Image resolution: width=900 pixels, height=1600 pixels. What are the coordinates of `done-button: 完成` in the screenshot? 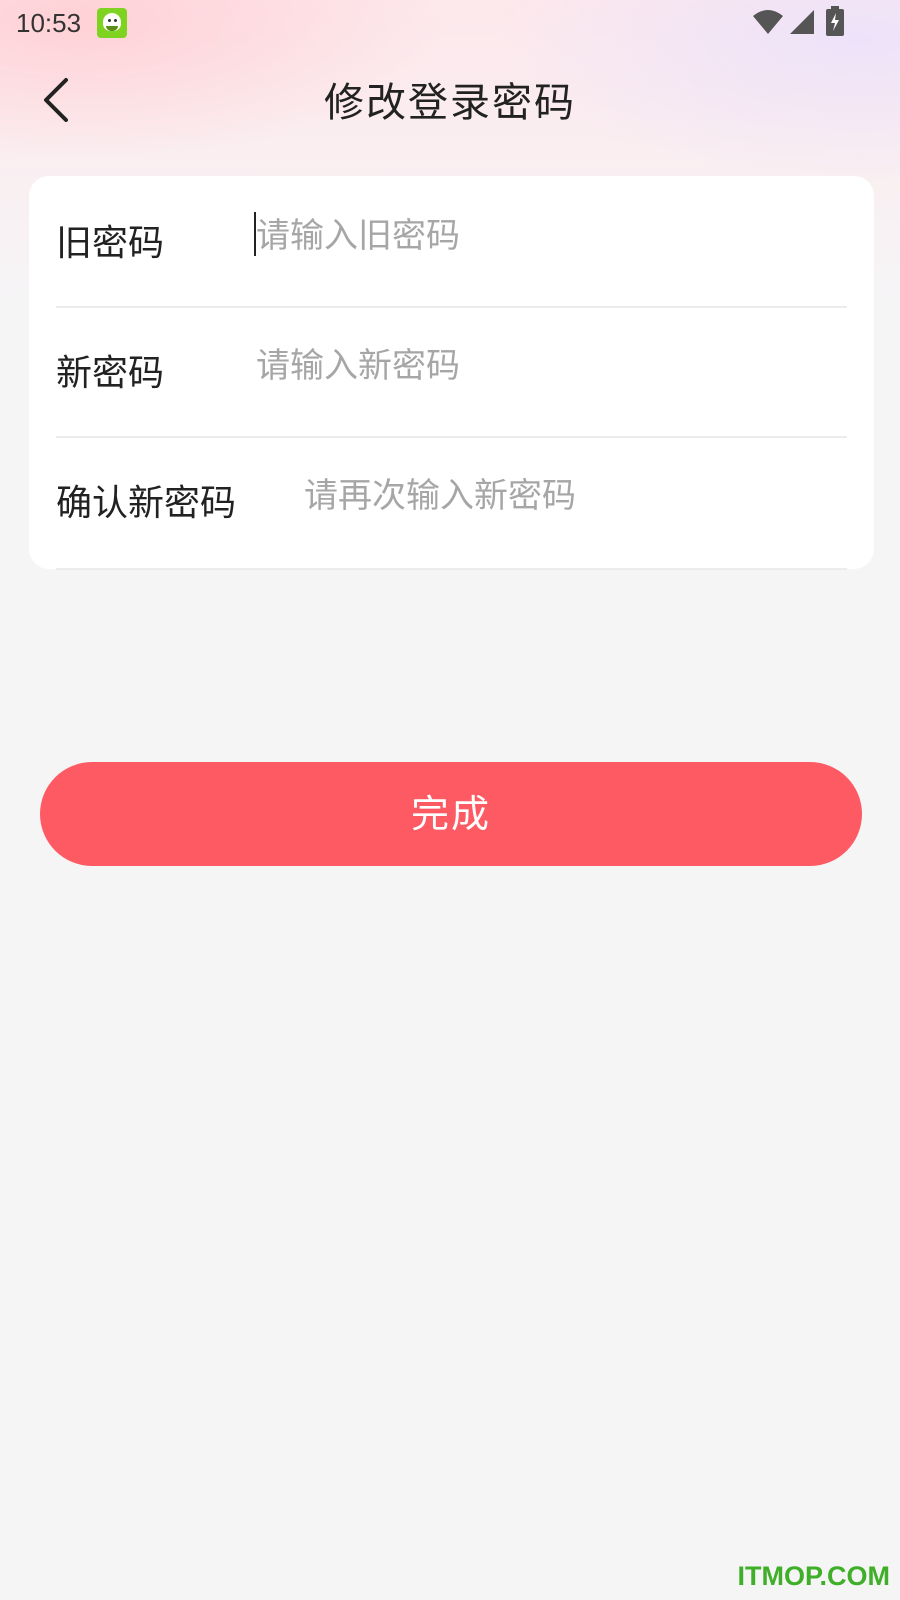 It's located at (451, 814).